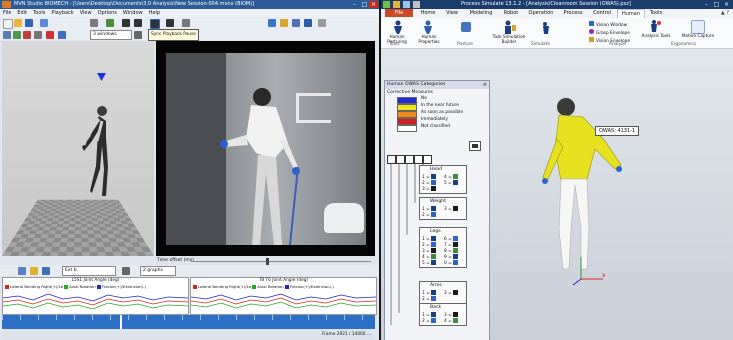 This screenshot has height=340, width=733. Describe the element at coordinates (510, 27) in the screenshot. I see `task-simulation-icon` at that location.